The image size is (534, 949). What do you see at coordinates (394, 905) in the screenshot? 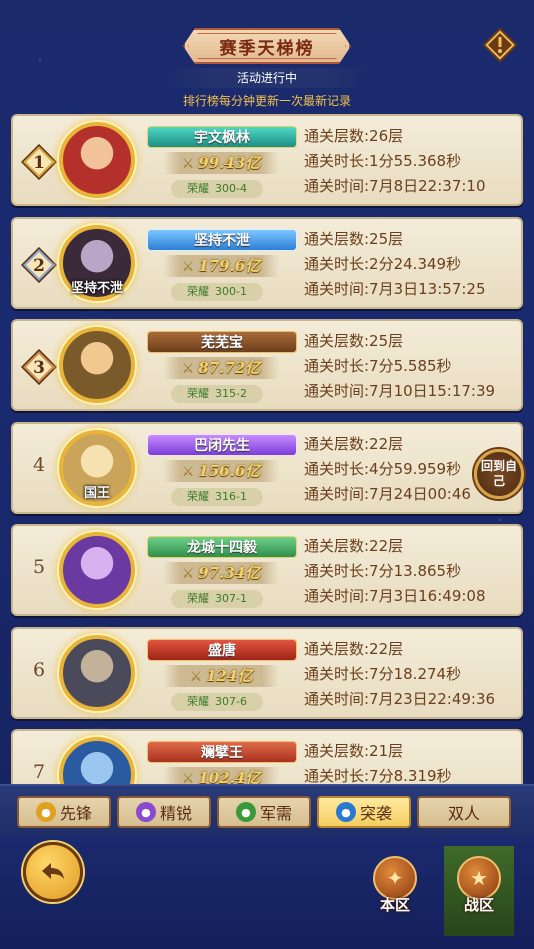
I see `nav-local-label: 本区` at bounding box center [394, 905].